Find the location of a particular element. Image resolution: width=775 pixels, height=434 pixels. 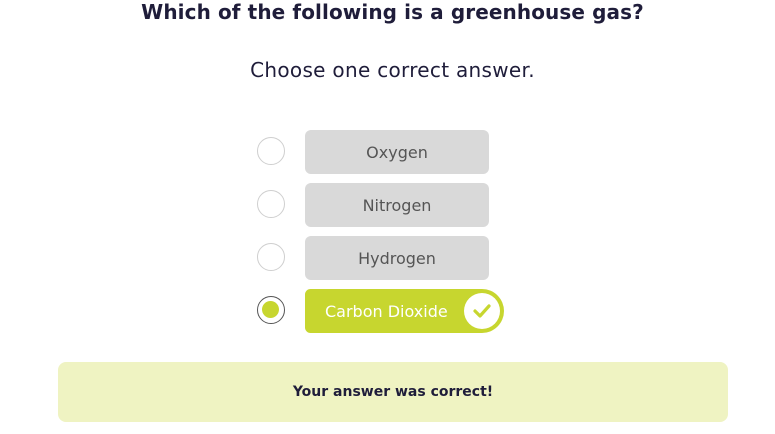

radio-oxygen is located at coordinates (271, 151).